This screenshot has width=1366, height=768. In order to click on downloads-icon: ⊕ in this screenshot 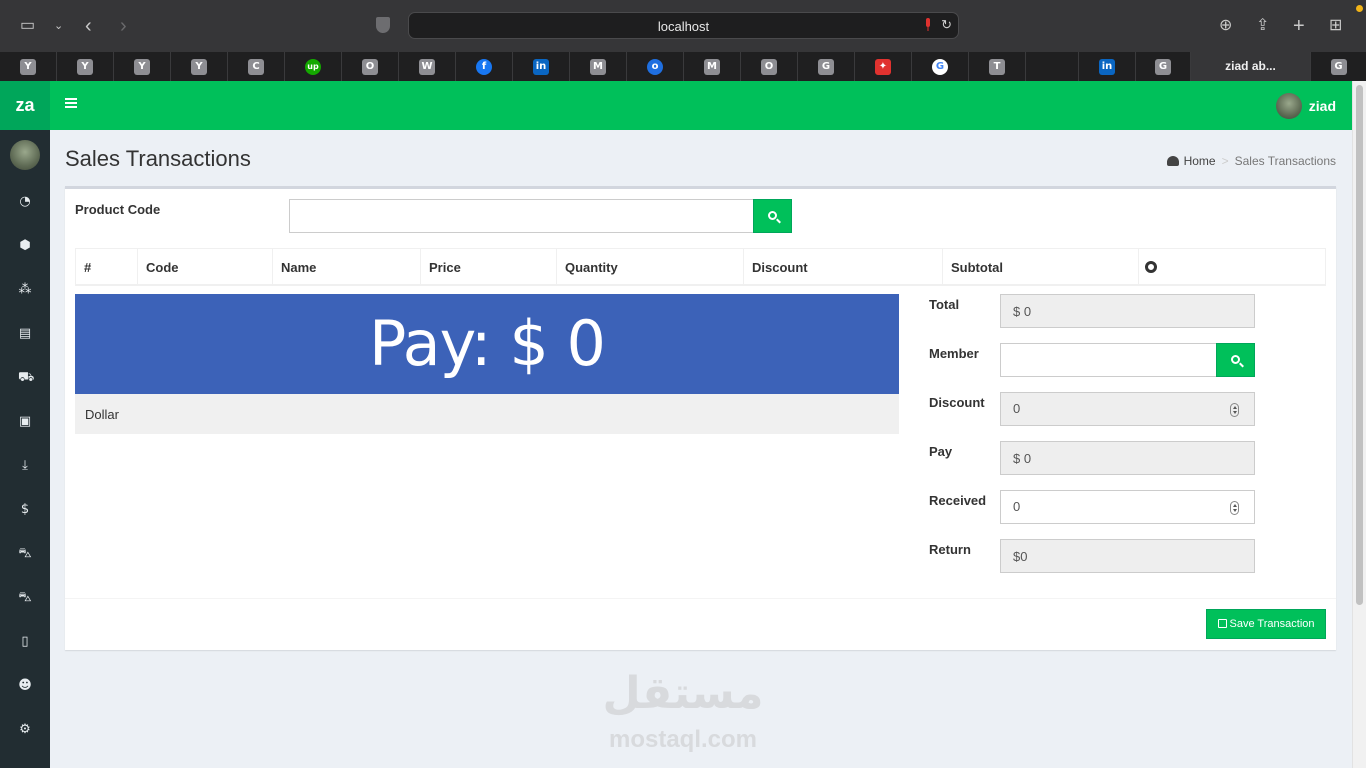, I will do `click(1225, 26)`.